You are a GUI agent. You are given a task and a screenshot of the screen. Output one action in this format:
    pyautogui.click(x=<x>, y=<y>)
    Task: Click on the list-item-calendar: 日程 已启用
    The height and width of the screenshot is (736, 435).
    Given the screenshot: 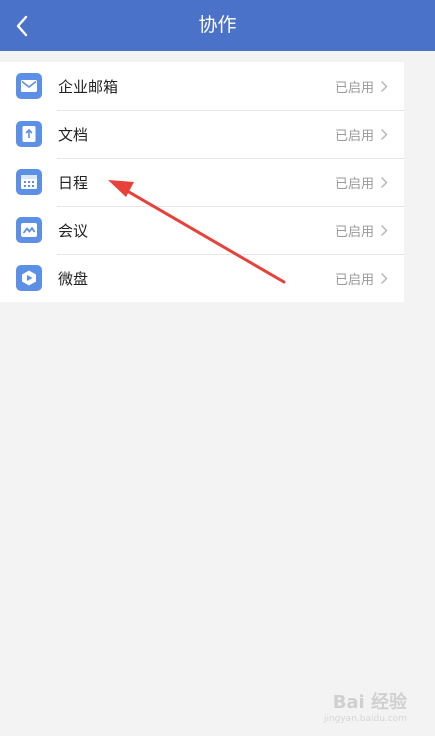 What is the action you would take?
    pyautogui.click(x=202, y=182)
    